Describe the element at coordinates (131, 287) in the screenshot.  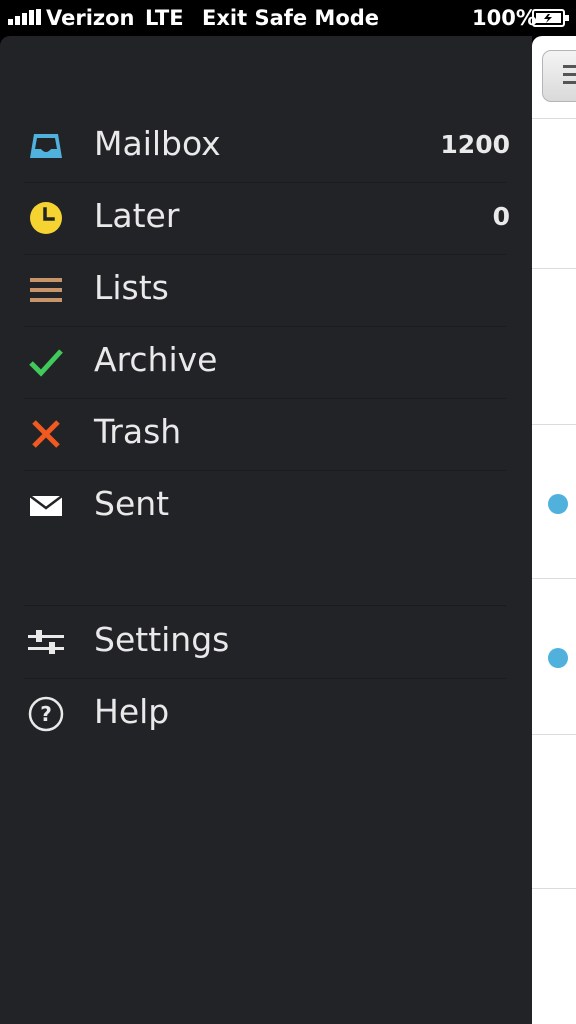
I see `nav-item-label: Lists` at that location.